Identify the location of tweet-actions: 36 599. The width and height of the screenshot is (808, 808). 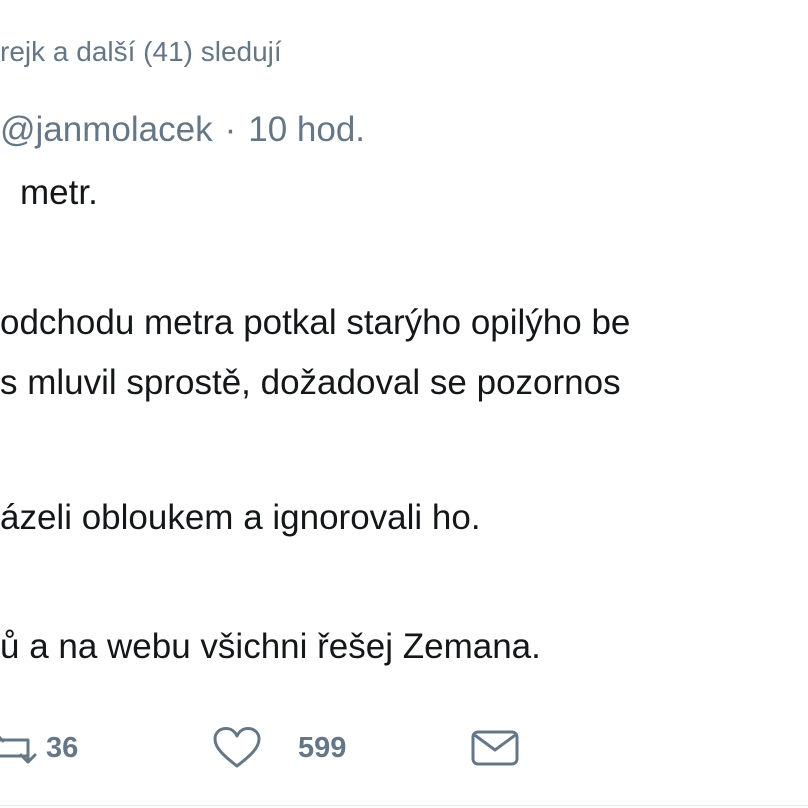
(404, 748).